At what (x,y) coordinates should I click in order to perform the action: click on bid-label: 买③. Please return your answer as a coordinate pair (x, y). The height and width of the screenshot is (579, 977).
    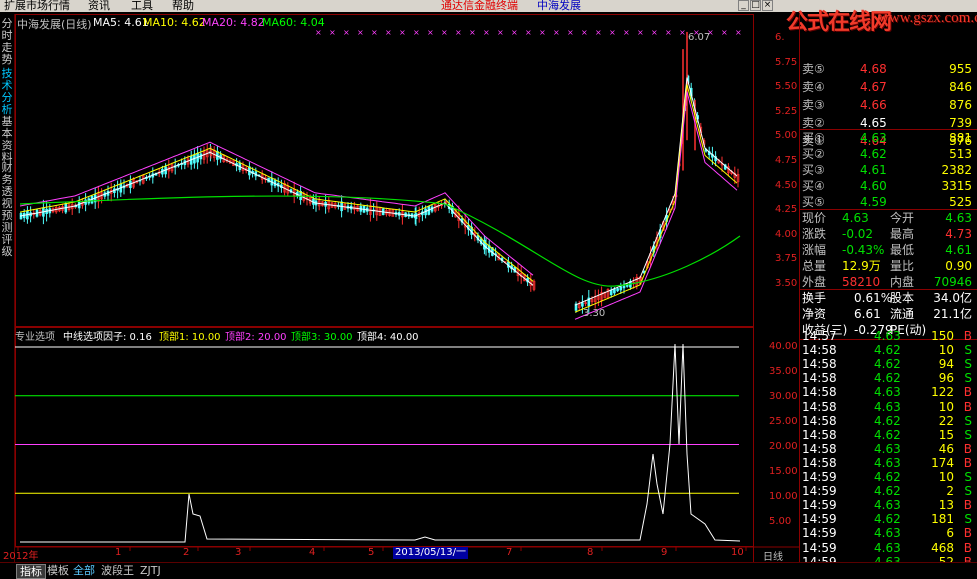
    Looking at the image, I should click on (813, 170).